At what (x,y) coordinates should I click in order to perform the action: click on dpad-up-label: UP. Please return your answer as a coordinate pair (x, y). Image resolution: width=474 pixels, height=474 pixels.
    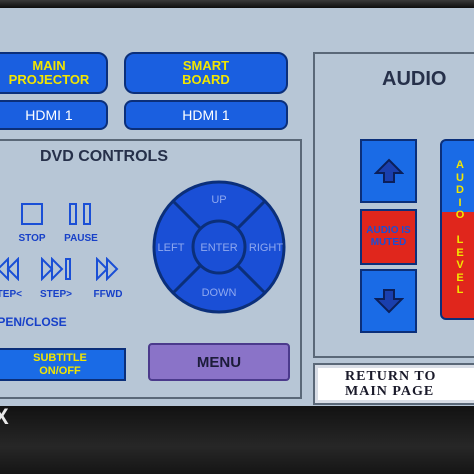
    Looking at the image, I should click on (218, 200).